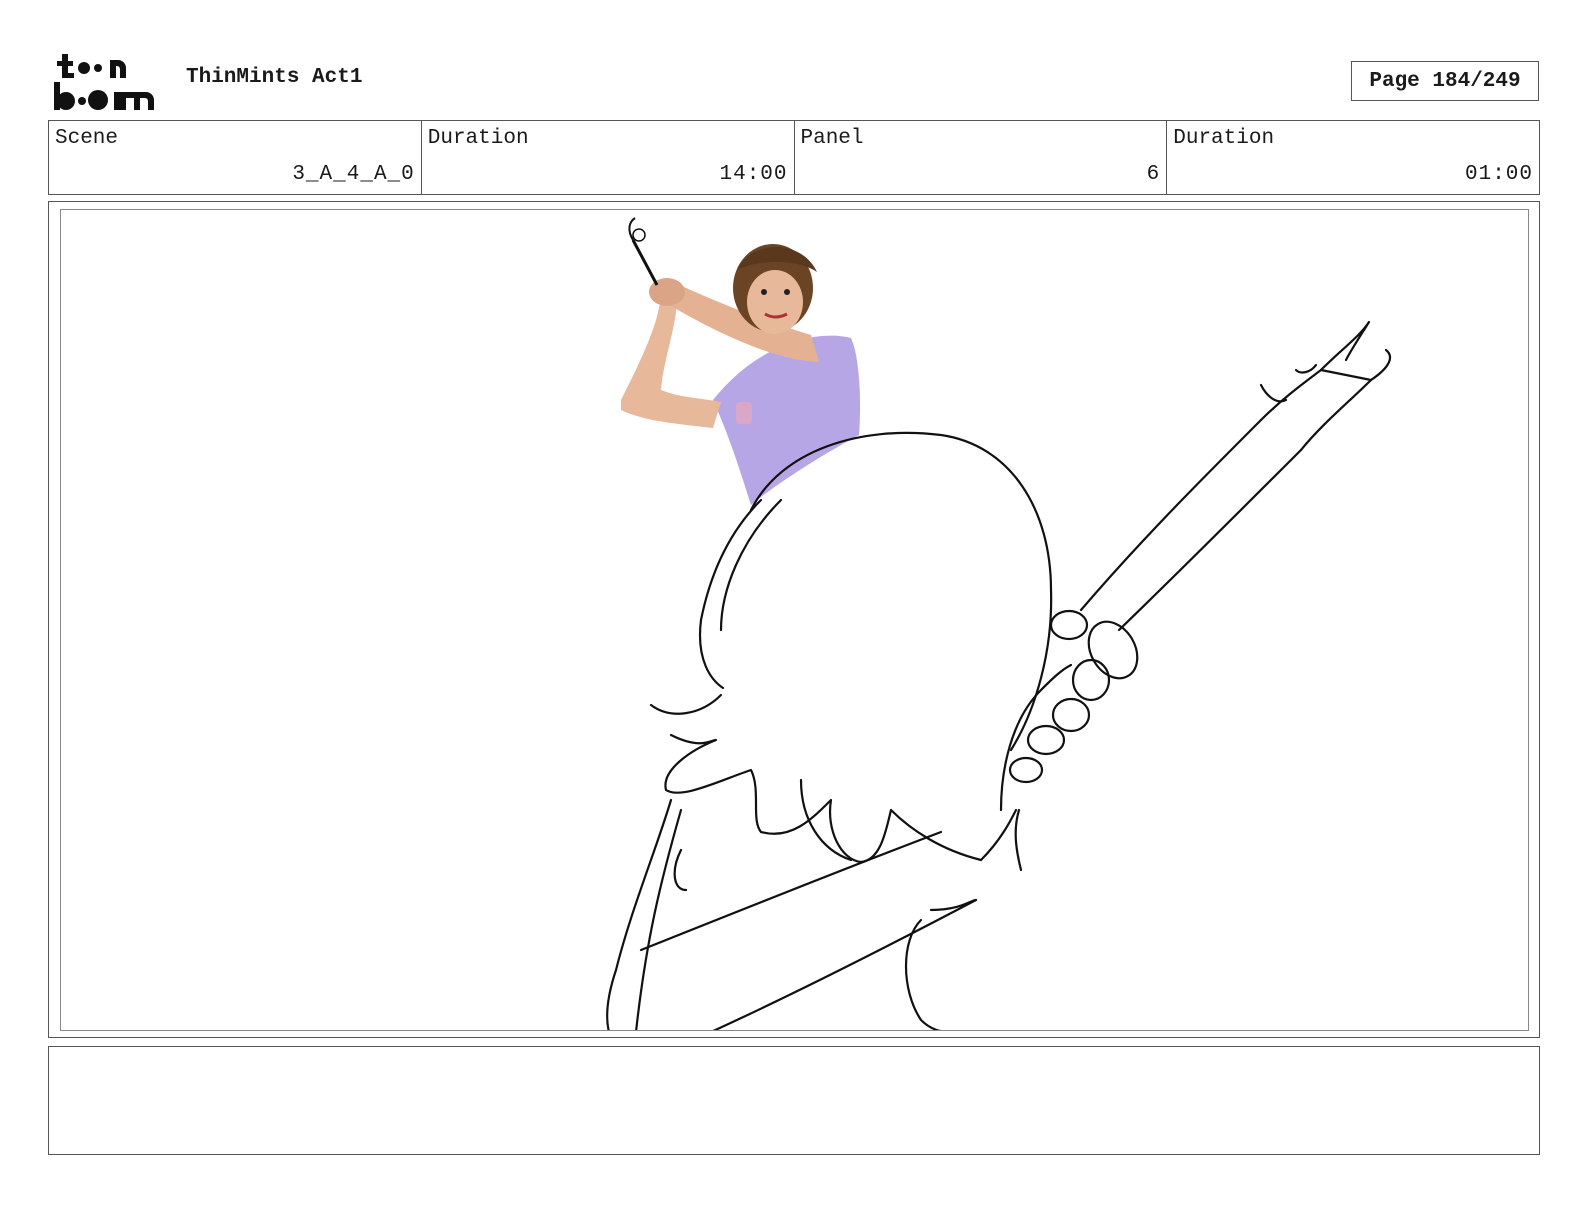 The image size is (1584, 1224). Describe the element at coordinates (753, 174) in the screenshot. I see `scene-duration-value: 14:00` at that location.